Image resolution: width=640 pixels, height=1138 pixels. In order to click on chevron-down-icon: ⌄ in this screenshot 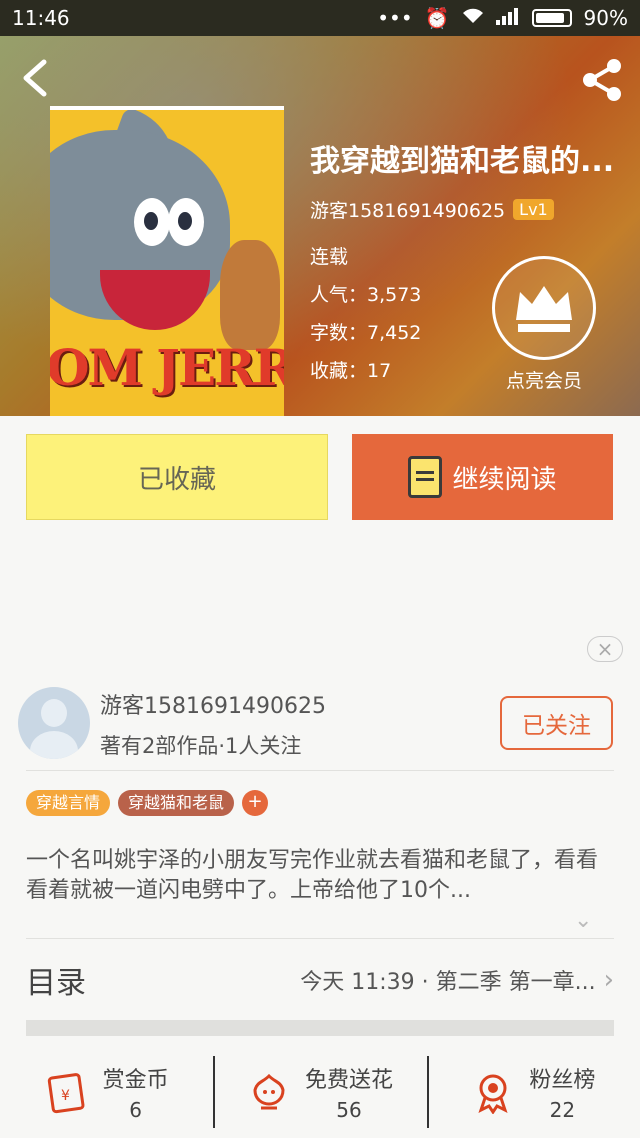, I will do `click(586, 920)`.